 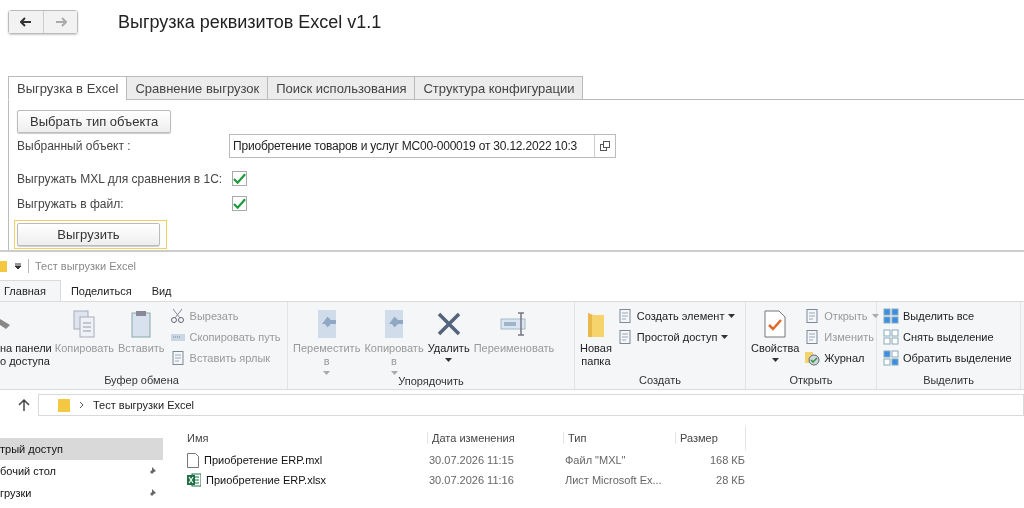 What do you see at coordinates (531, 405) in the screenshot?
I see `address-bar: Тест выгрузки Excel` at bounding box center [531, 405].